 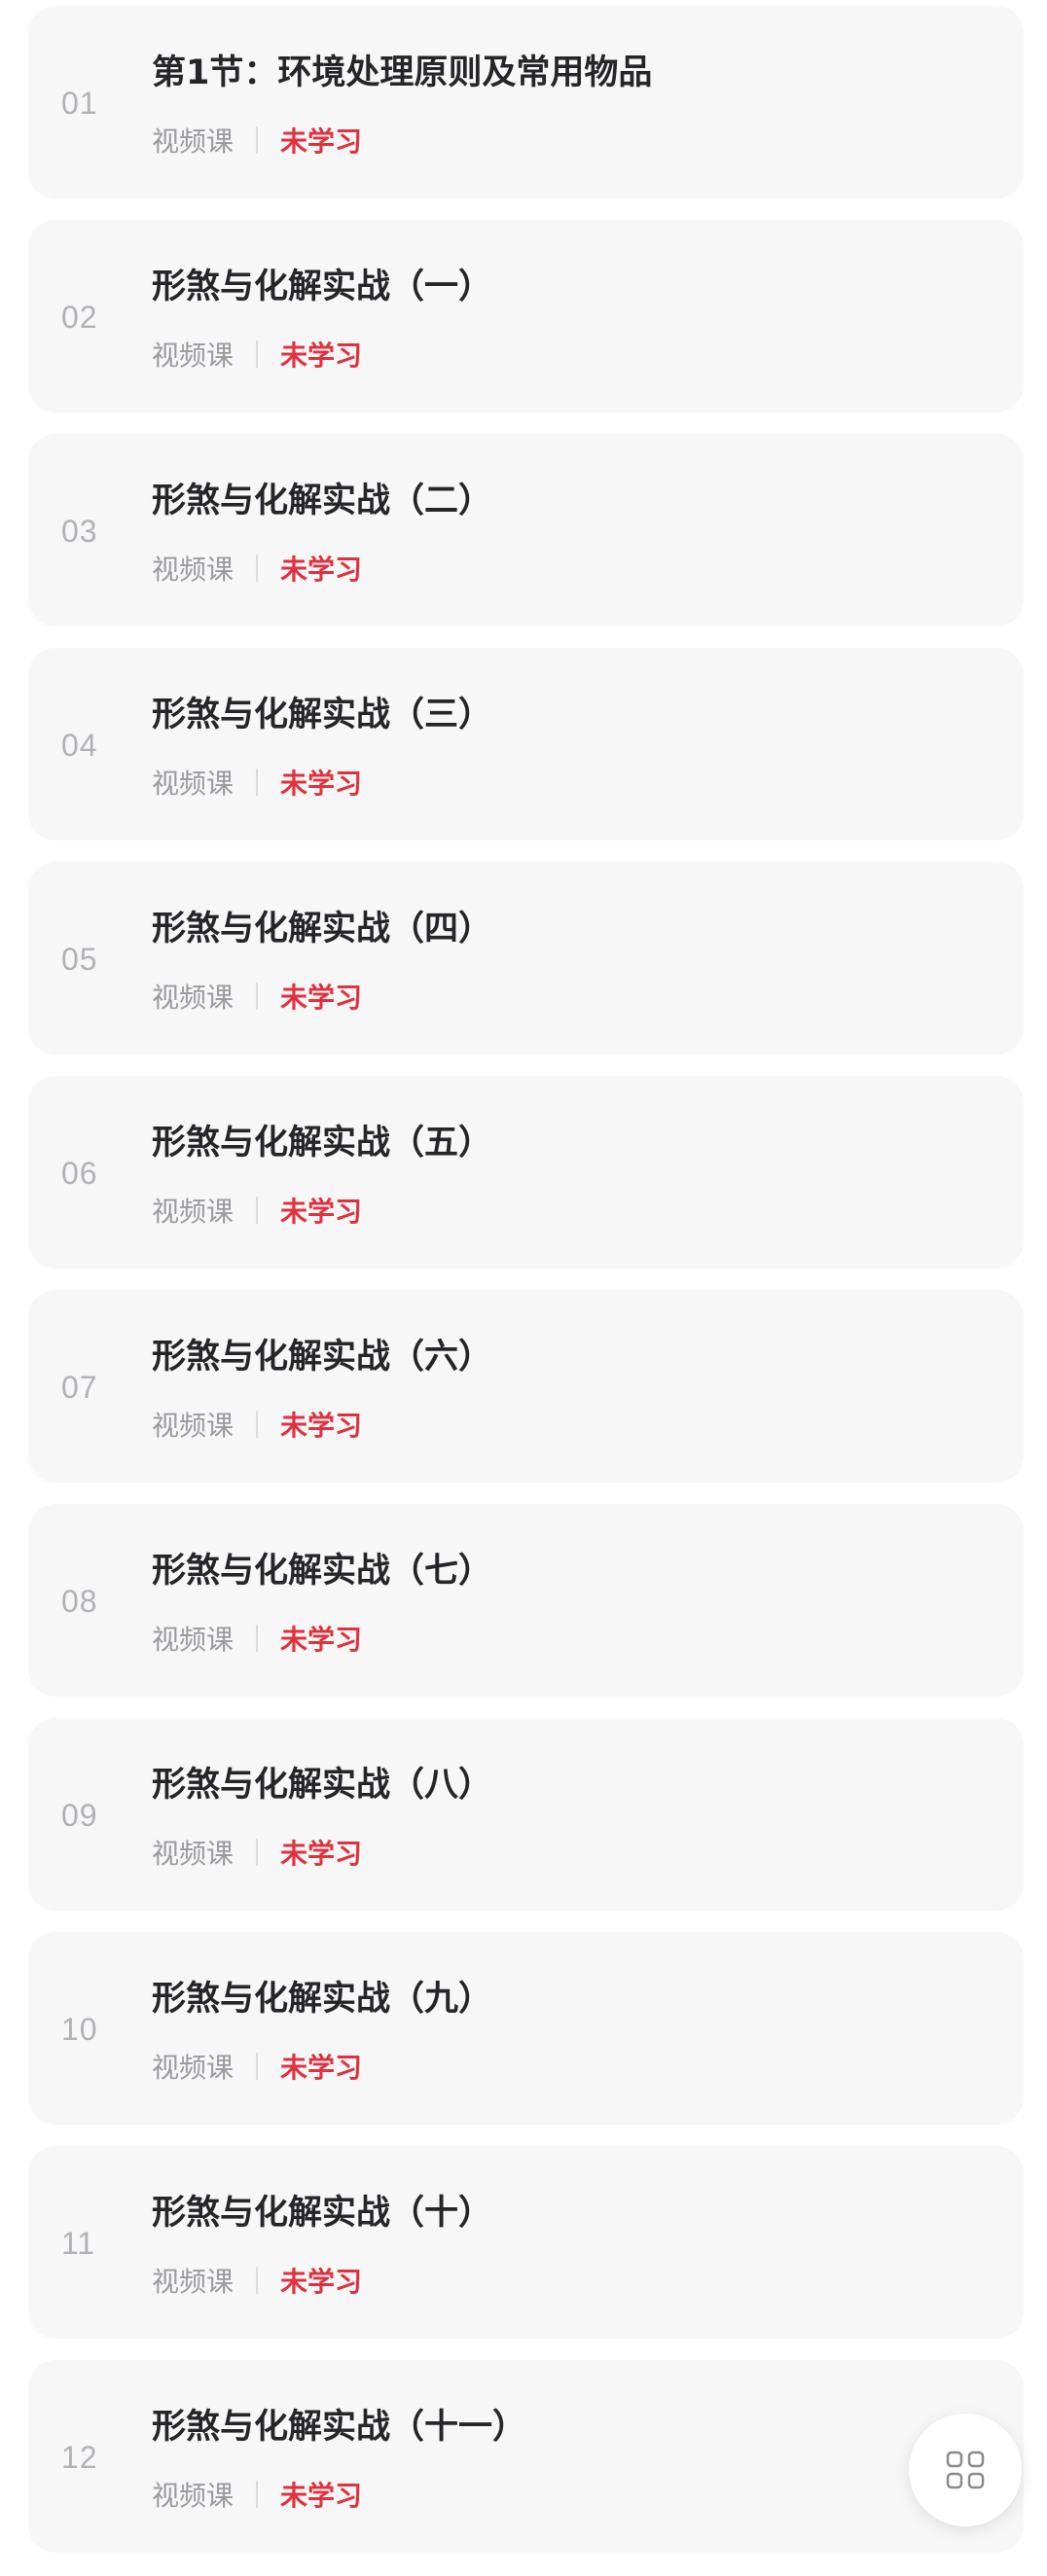 I want to click on lesson-title: 形煞与化解实战（十一）, so click(x=339, y=2427).